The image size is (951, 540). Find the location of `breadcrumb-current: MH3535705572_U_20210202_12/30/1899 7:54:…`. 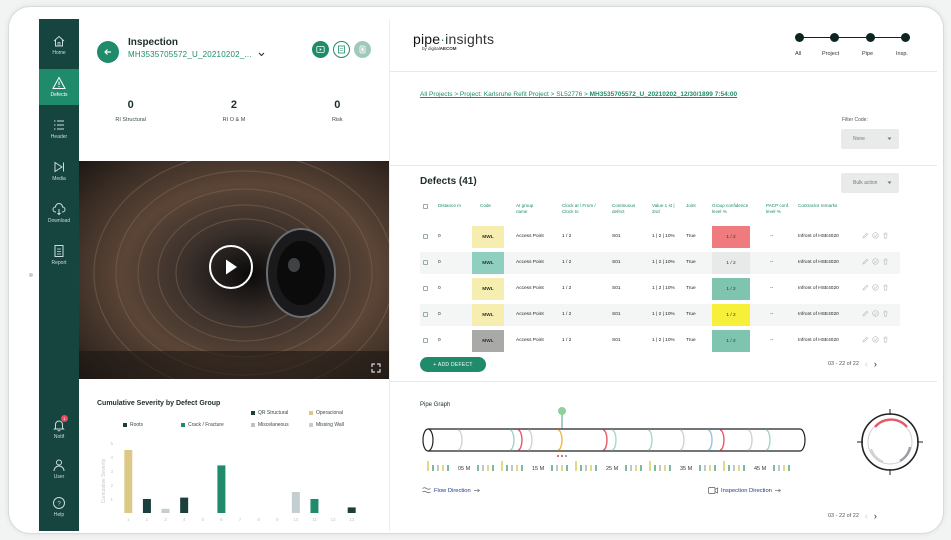

breadcrumb-current: MH3535705572_U_20210202_12/30/1899 7:54:… is located at coordinates (663, 94).